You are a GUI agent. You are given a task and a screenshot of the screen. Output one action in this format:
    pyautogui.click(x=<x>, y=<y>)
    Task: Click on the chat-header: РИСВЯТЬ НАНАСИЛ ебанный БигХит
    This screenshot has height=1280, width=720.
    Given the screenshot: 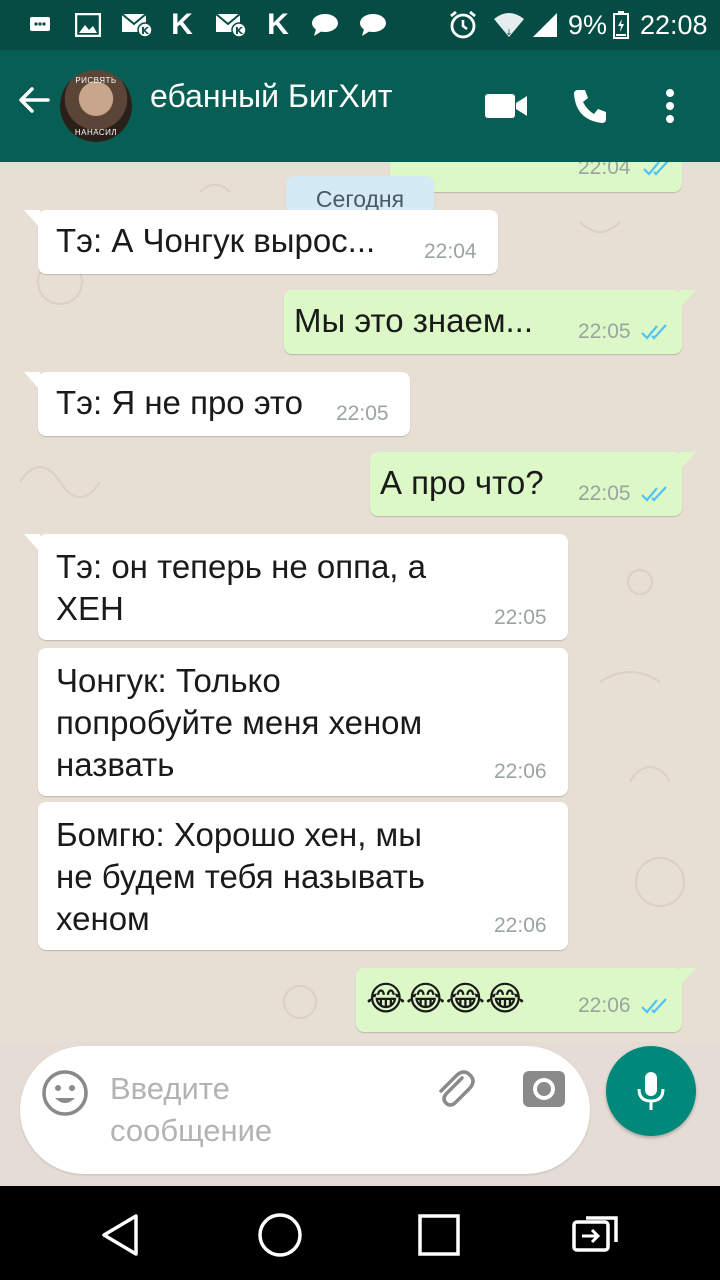 What is the action you would take?
    pyautogui.click(x=360, y=106)
    